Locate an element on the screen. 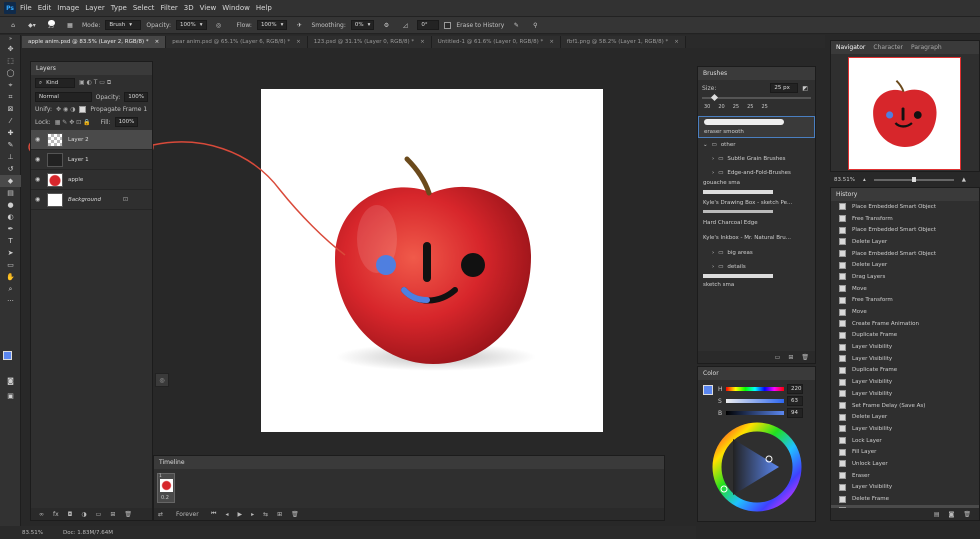  frame-1: 1 0.2 is located at coordinates (166, 488).